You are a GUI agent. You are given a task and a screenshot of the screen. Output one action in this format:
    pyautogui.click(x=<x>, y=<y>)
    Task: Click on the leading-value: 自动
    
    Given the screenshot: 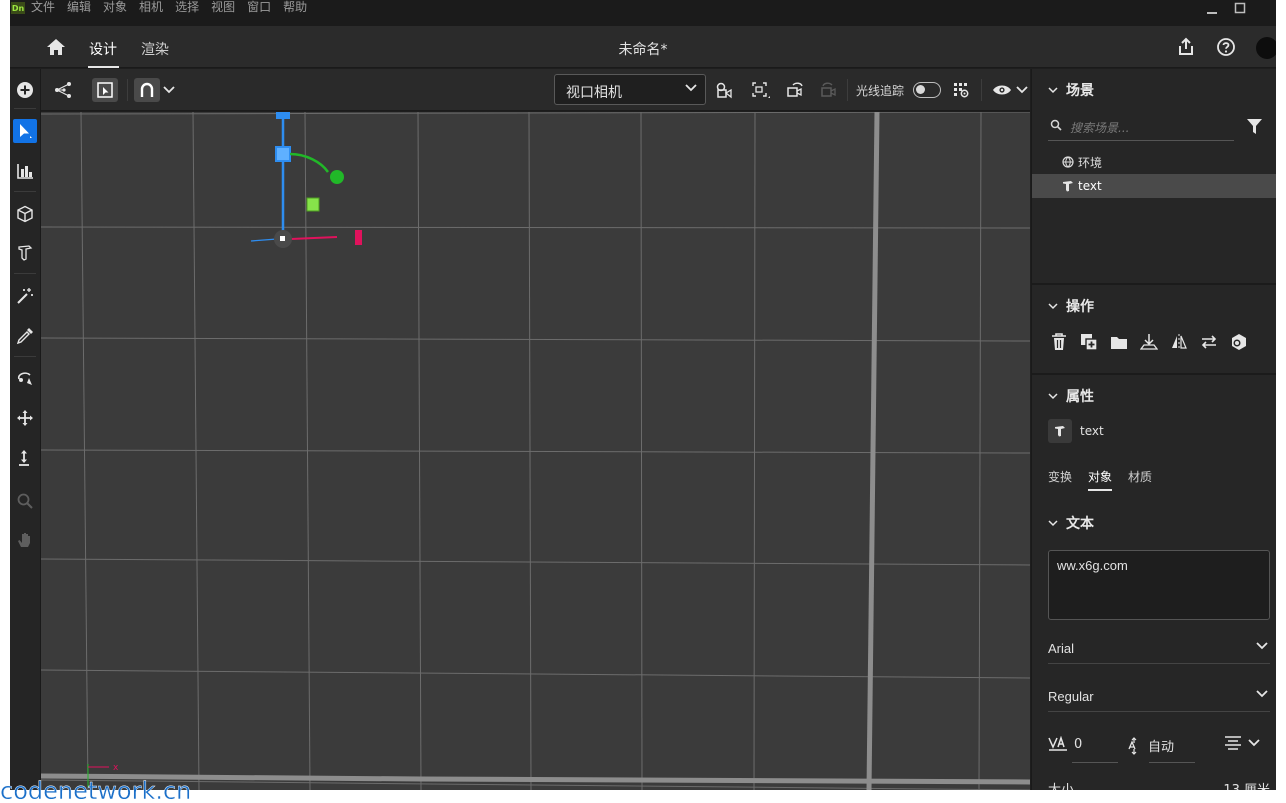 What is the action you would take?
    pyautogui.click(x=1161, y=747)
    